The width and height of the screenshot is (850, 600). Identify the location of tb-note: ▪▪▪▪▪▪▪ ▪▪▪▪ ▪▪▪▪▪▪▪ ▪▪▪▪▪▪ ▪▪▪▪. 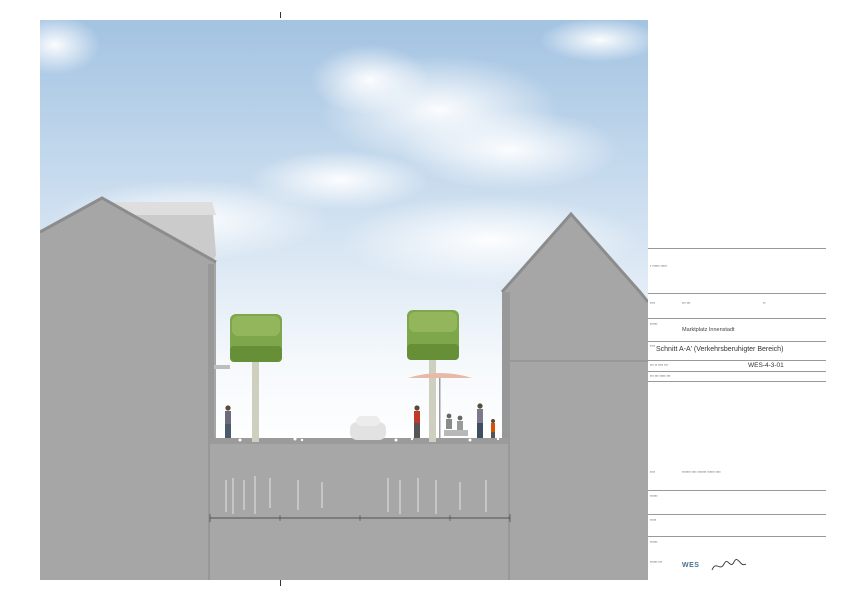
(701, 472).